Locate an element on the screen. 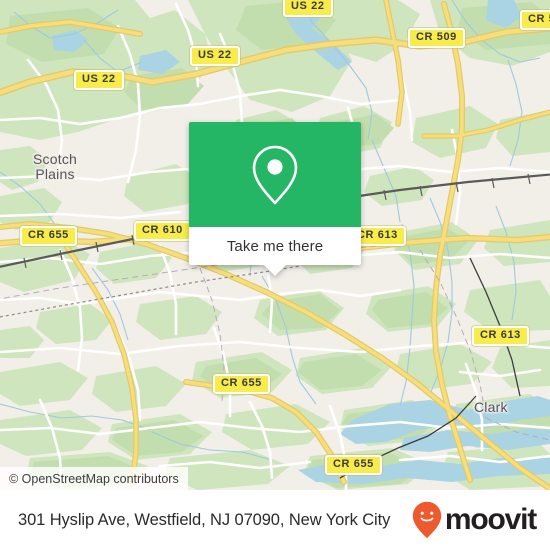 Image resolution: width=550 pixels, height=550 pixels. moovit-smiley-pin-icon is located at coordinates (427, 520).